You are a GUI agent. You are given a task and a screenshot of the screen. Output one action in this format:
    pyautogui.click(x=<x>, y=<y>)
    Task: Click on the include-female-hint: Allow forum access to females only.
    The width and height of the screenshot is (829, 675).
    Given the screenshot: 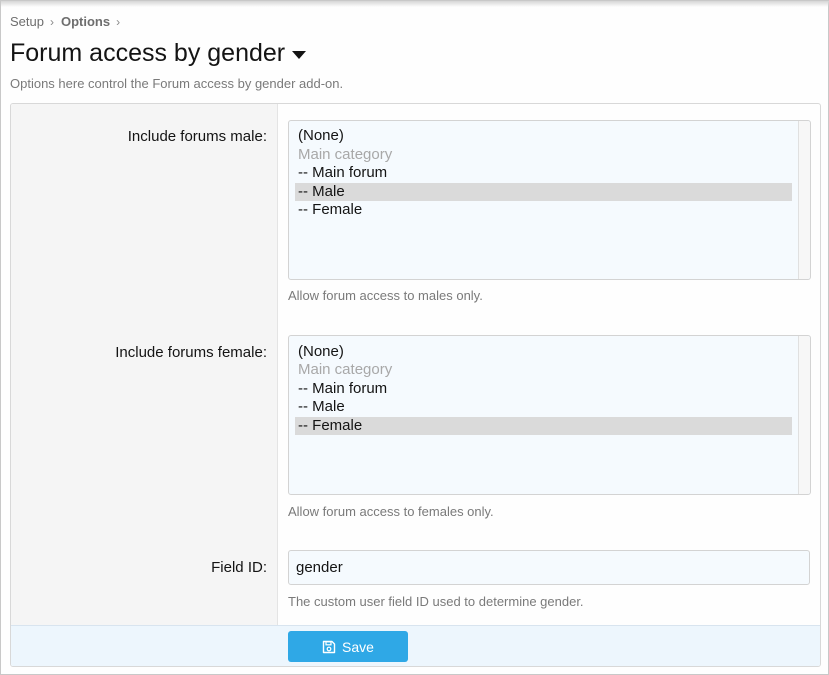 What is the action you would take?
    pyautogui.click(x=391, y=511)
    